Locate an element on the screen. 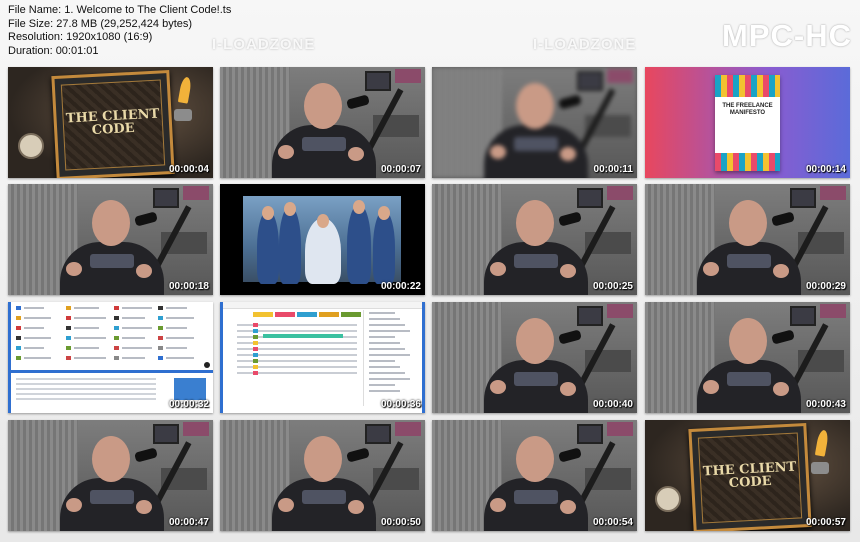  timestamp: 00:00:11 is located at coordinates (613, 169).